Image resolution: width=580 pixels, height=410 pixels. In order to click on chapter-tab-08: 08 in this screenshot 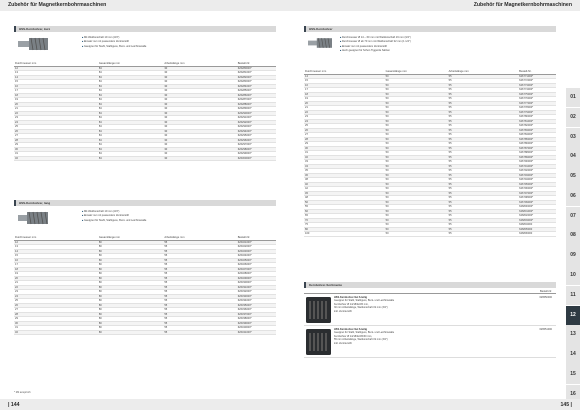, I will do `click(573, 236)`.